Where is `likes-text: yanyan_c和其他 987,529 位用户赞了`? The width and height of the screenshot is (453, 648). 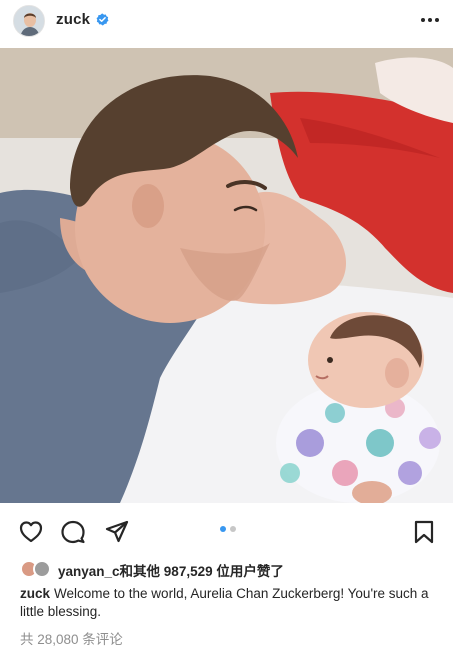
likes-text: yanyan_c和其他 987,529 位用户赞了 is located at coordinates (171, 570).